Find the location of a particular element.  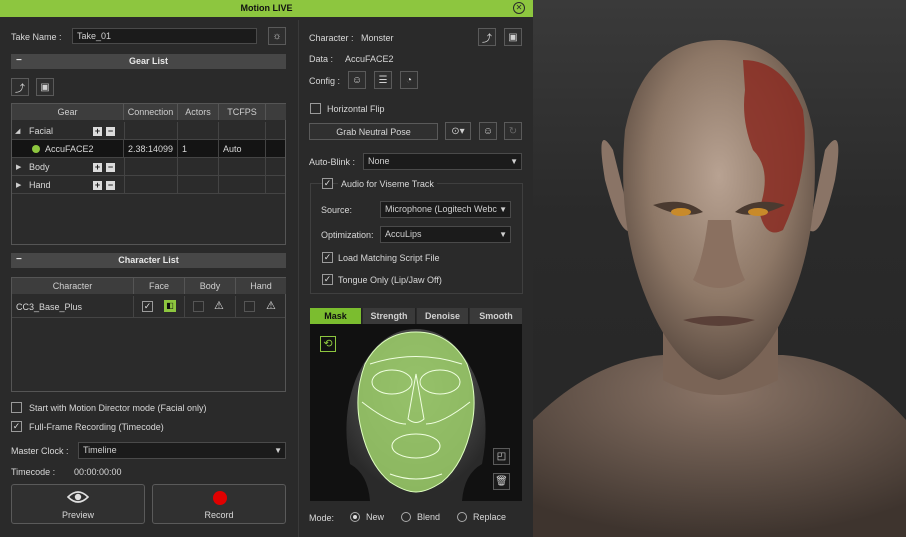

close-icon: ✕ is located at coordinates (519, 8).